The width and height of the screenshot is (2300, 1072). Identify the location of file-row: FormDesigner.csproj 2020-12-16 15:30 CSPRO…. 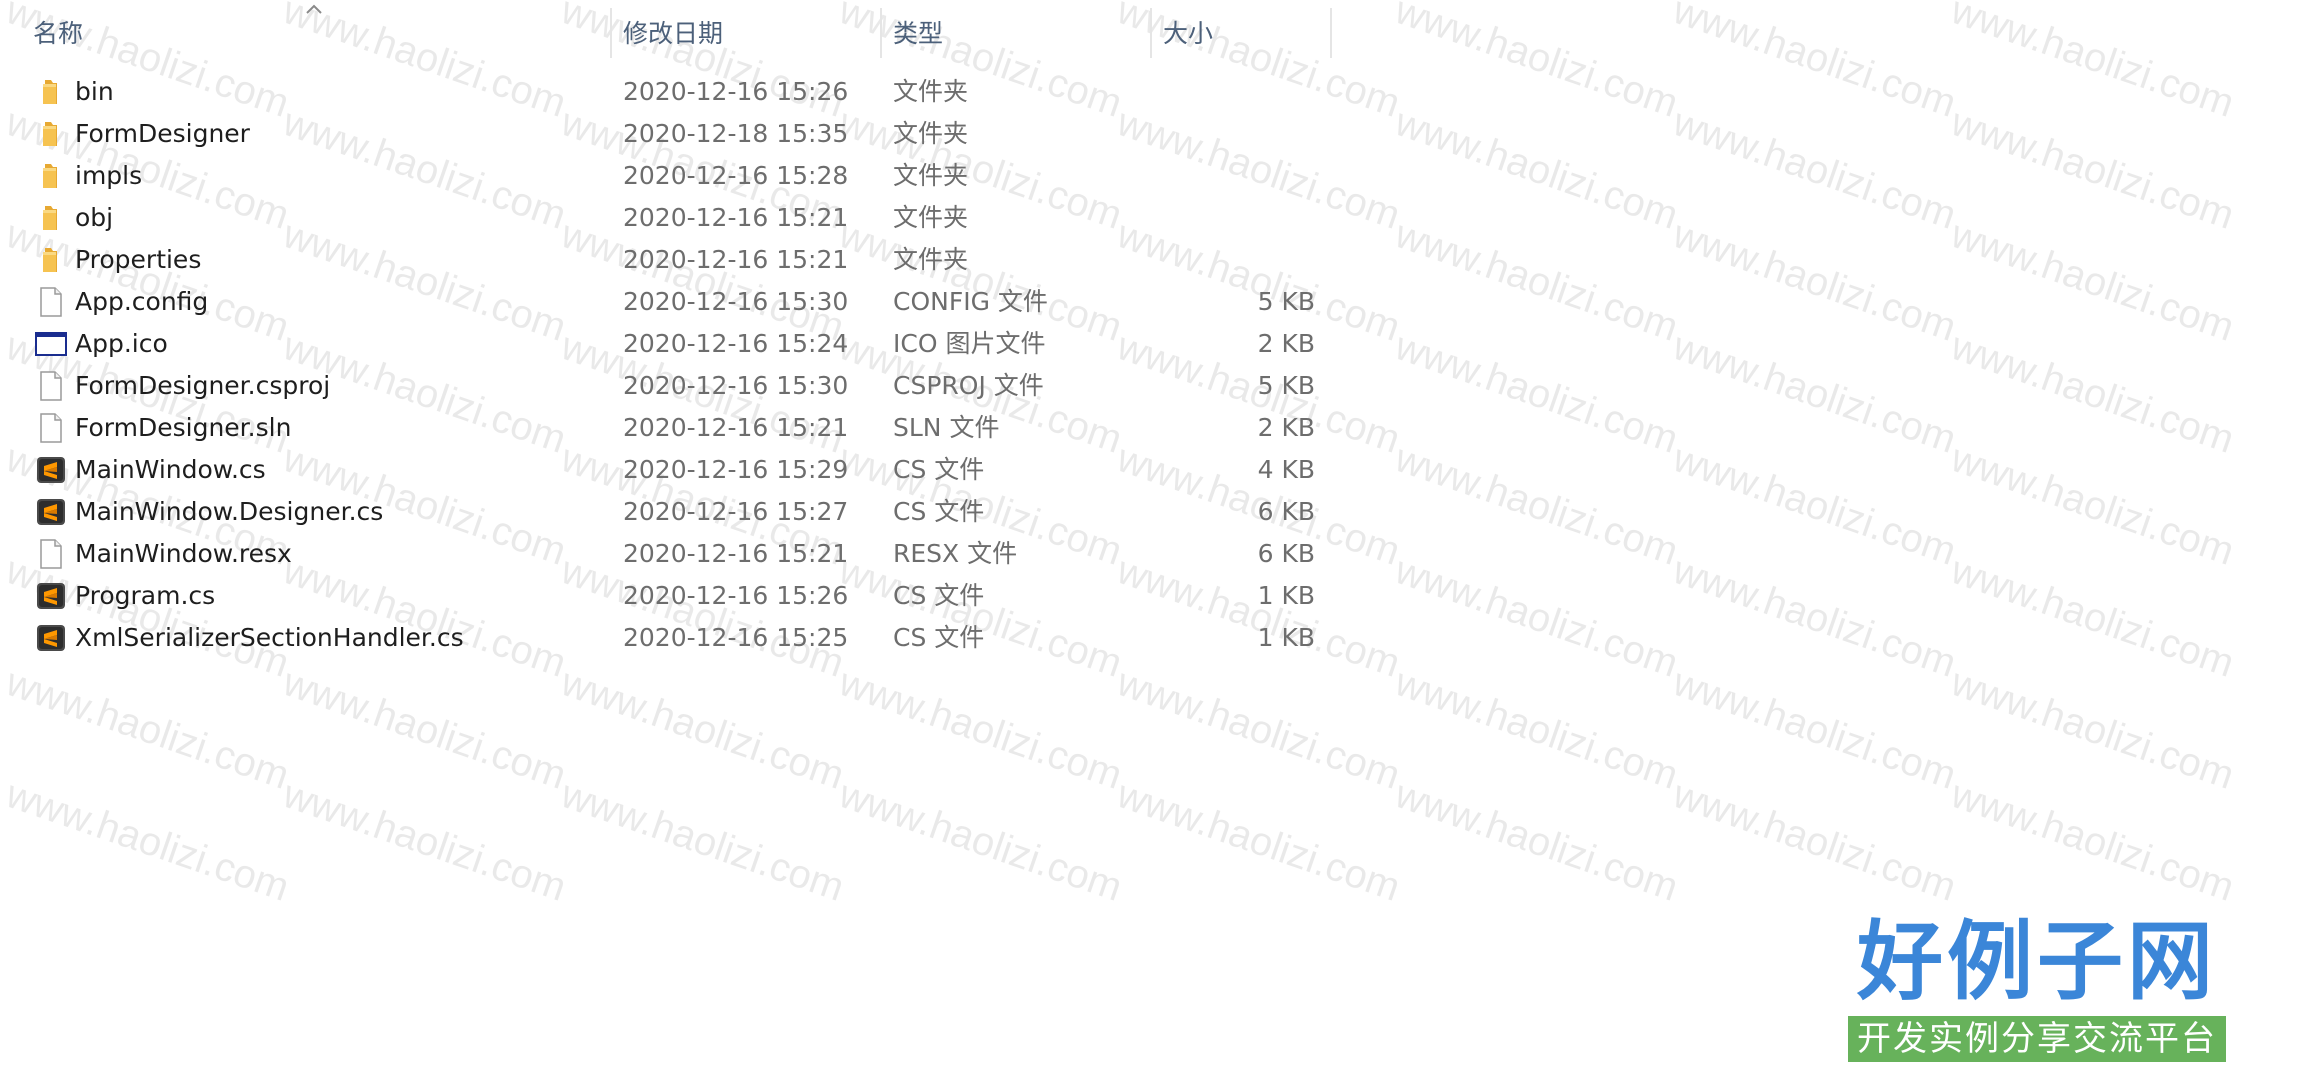
(666, 386).